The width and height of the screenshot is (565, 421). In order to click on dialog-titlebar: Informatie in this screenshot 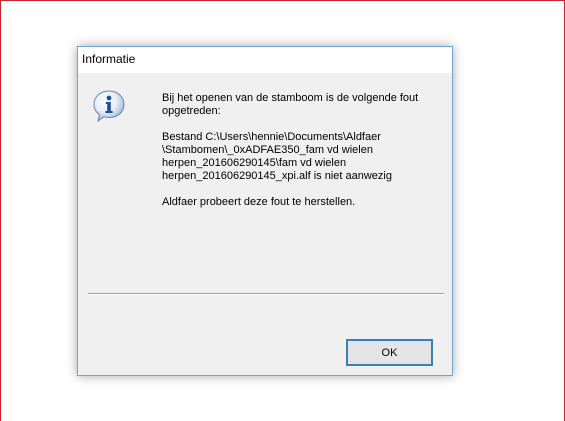, I will do `click(265, 60)`.